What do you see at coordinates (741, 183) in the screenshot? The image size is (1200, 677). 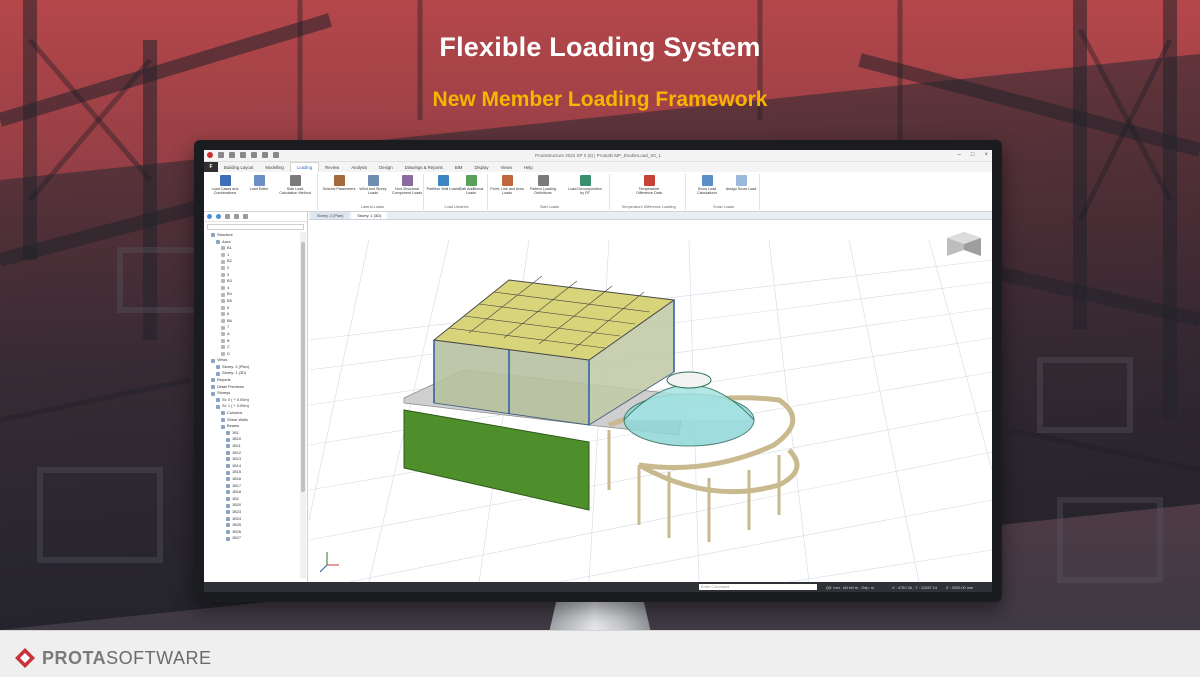 I see `assign-snow-load-button: Assign Snow Load` at bounding box center [741, 183].